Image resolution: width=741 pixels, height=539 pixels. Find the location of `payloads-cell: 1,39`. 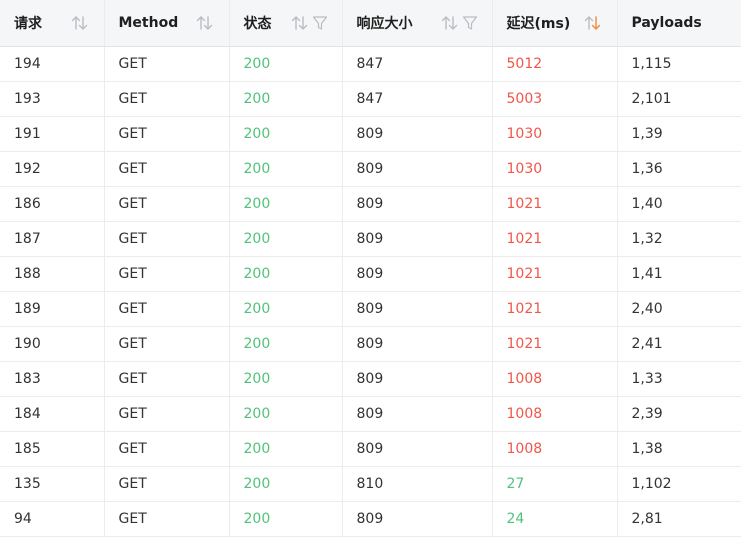

payloads-cell: 1,39 is located at coordinates (679, 134).